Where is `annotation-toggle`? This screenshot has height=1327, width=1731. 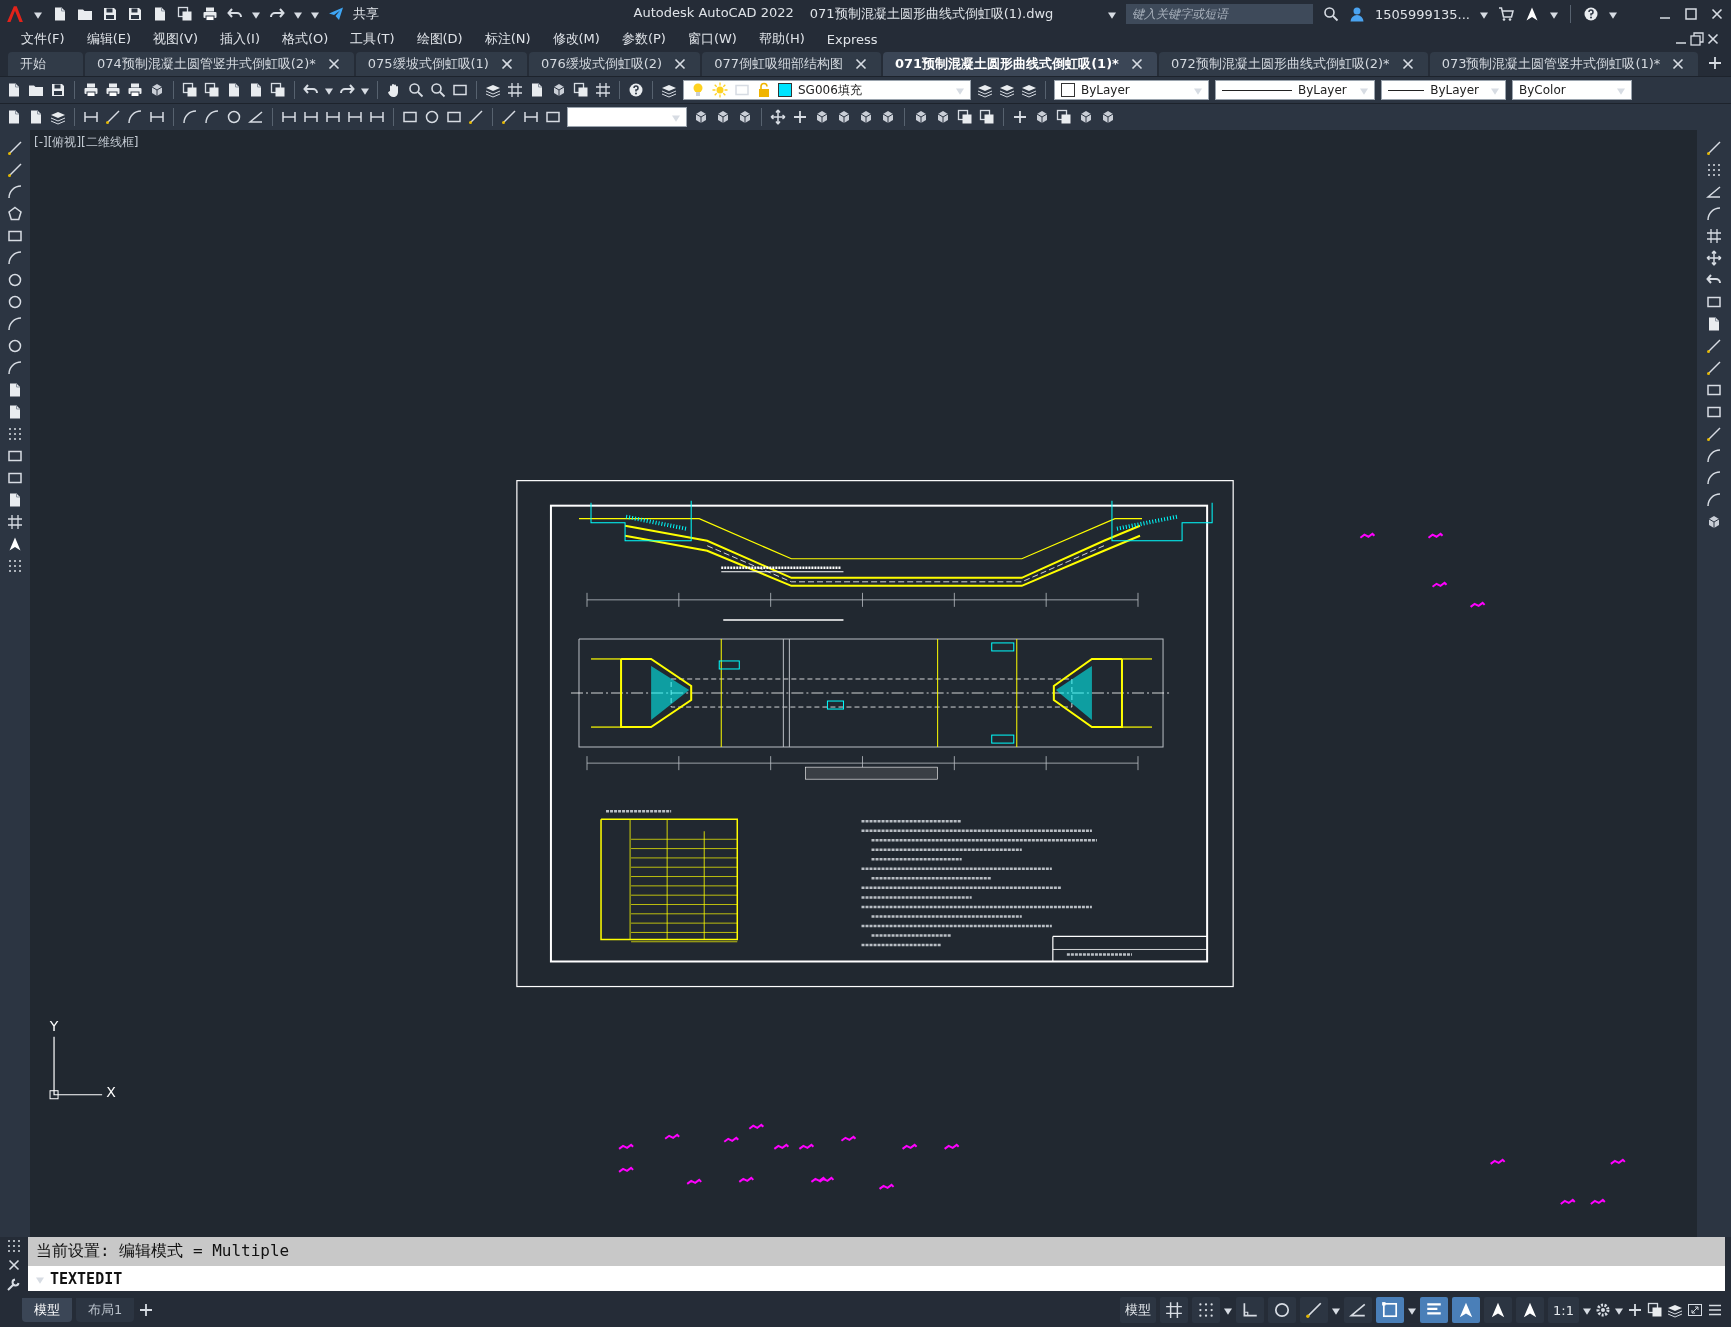
annotation-toggle is located at coordinates (1530, 1310).